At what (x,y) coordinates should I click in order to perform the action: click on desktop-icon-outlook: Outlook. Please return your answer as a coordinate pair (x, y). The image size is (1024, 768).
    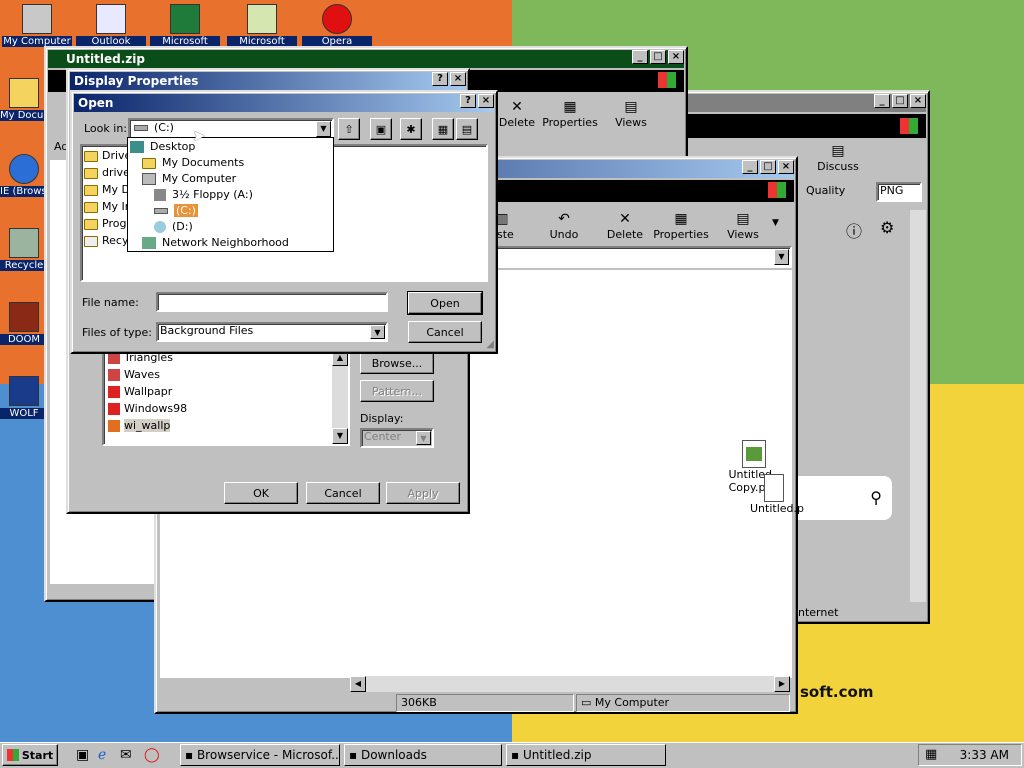
    Looking at the image, I should click on (111, 25).